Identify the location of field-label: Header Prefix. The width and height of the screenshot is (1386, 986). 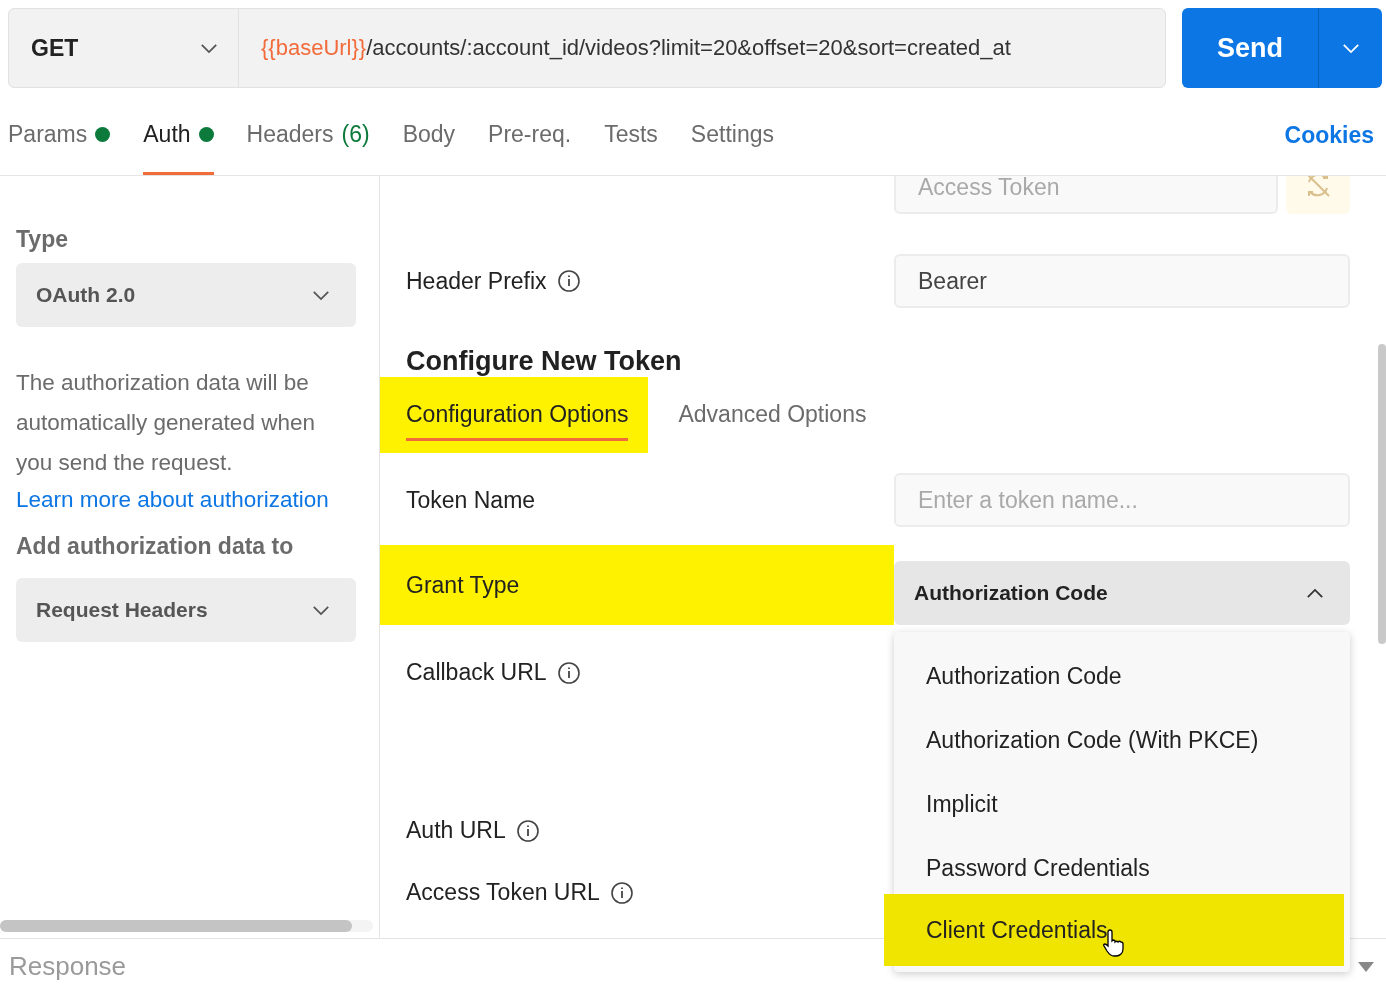
(476, 281).